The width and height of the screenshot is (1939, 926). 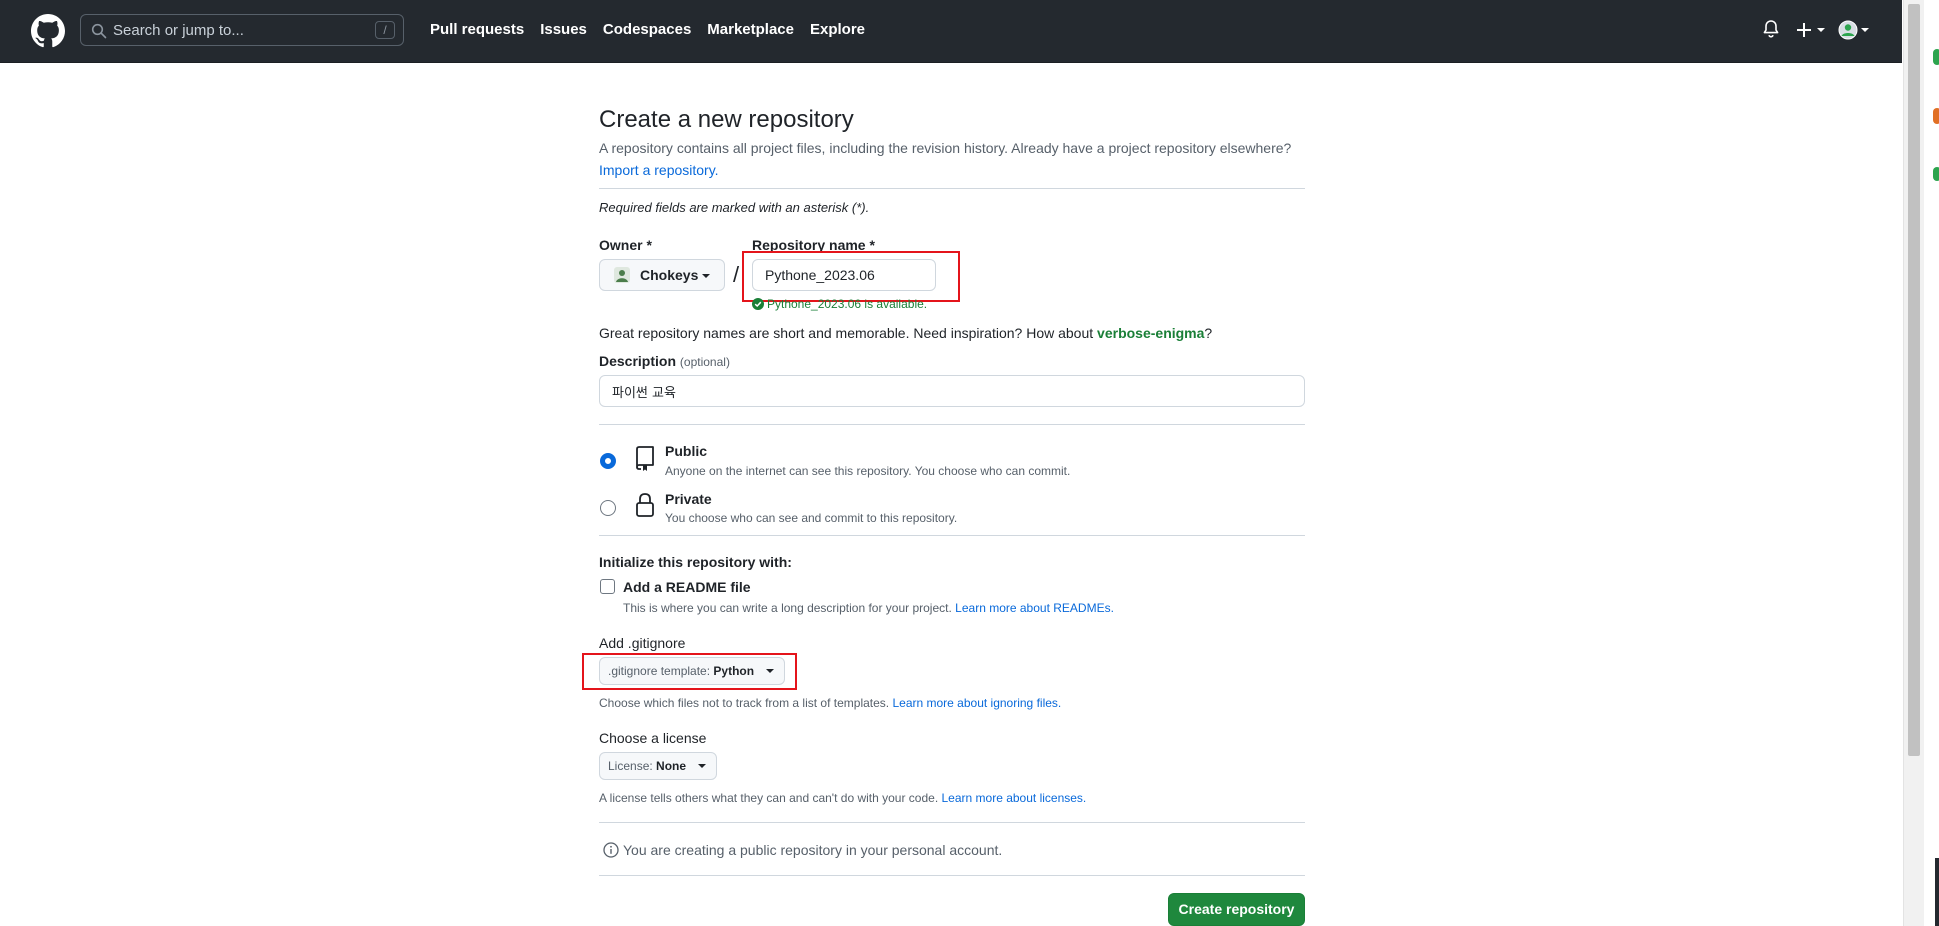 What do you see at coordinates (1034, 608) in the screenshot?
I see `learn-more-readmes-link: Learn more about READMEs.` at bounding box center [1034, 608].